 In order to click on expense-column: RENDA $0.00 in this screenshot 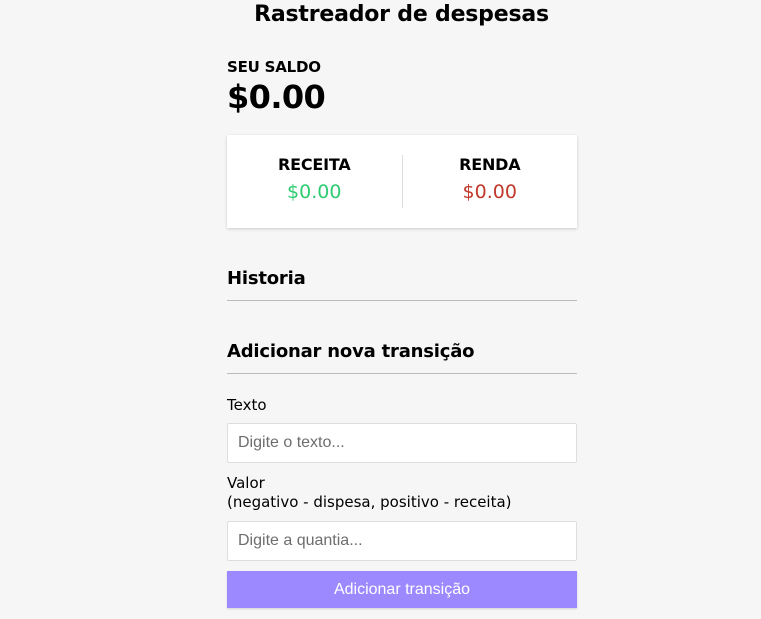, I will do `click(490, 181)`.